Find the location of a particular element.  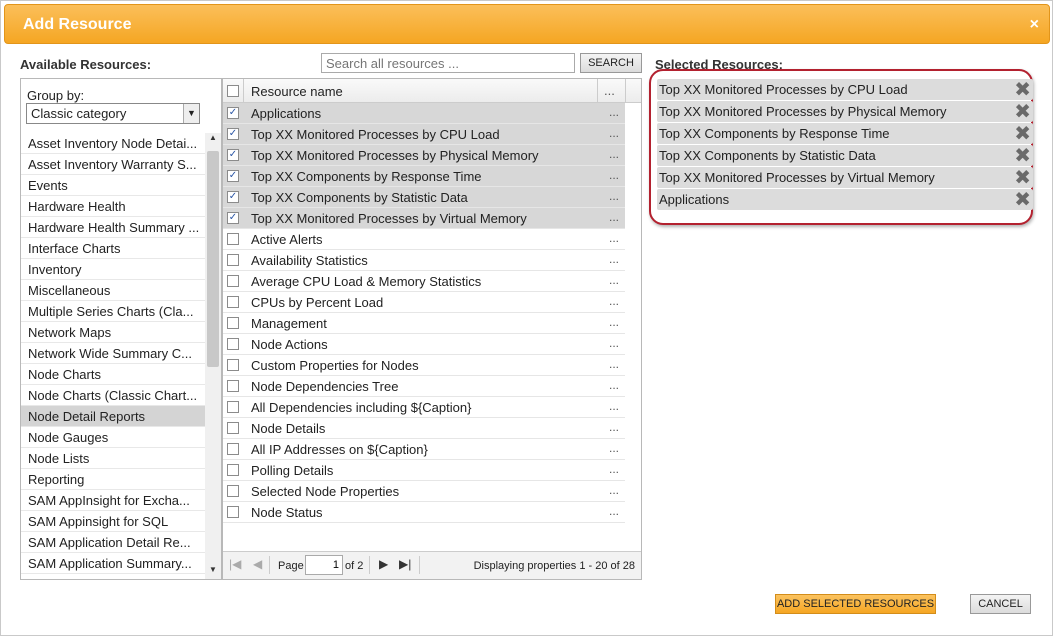

scrollbar-thumb is located at coordinates (213, 259).